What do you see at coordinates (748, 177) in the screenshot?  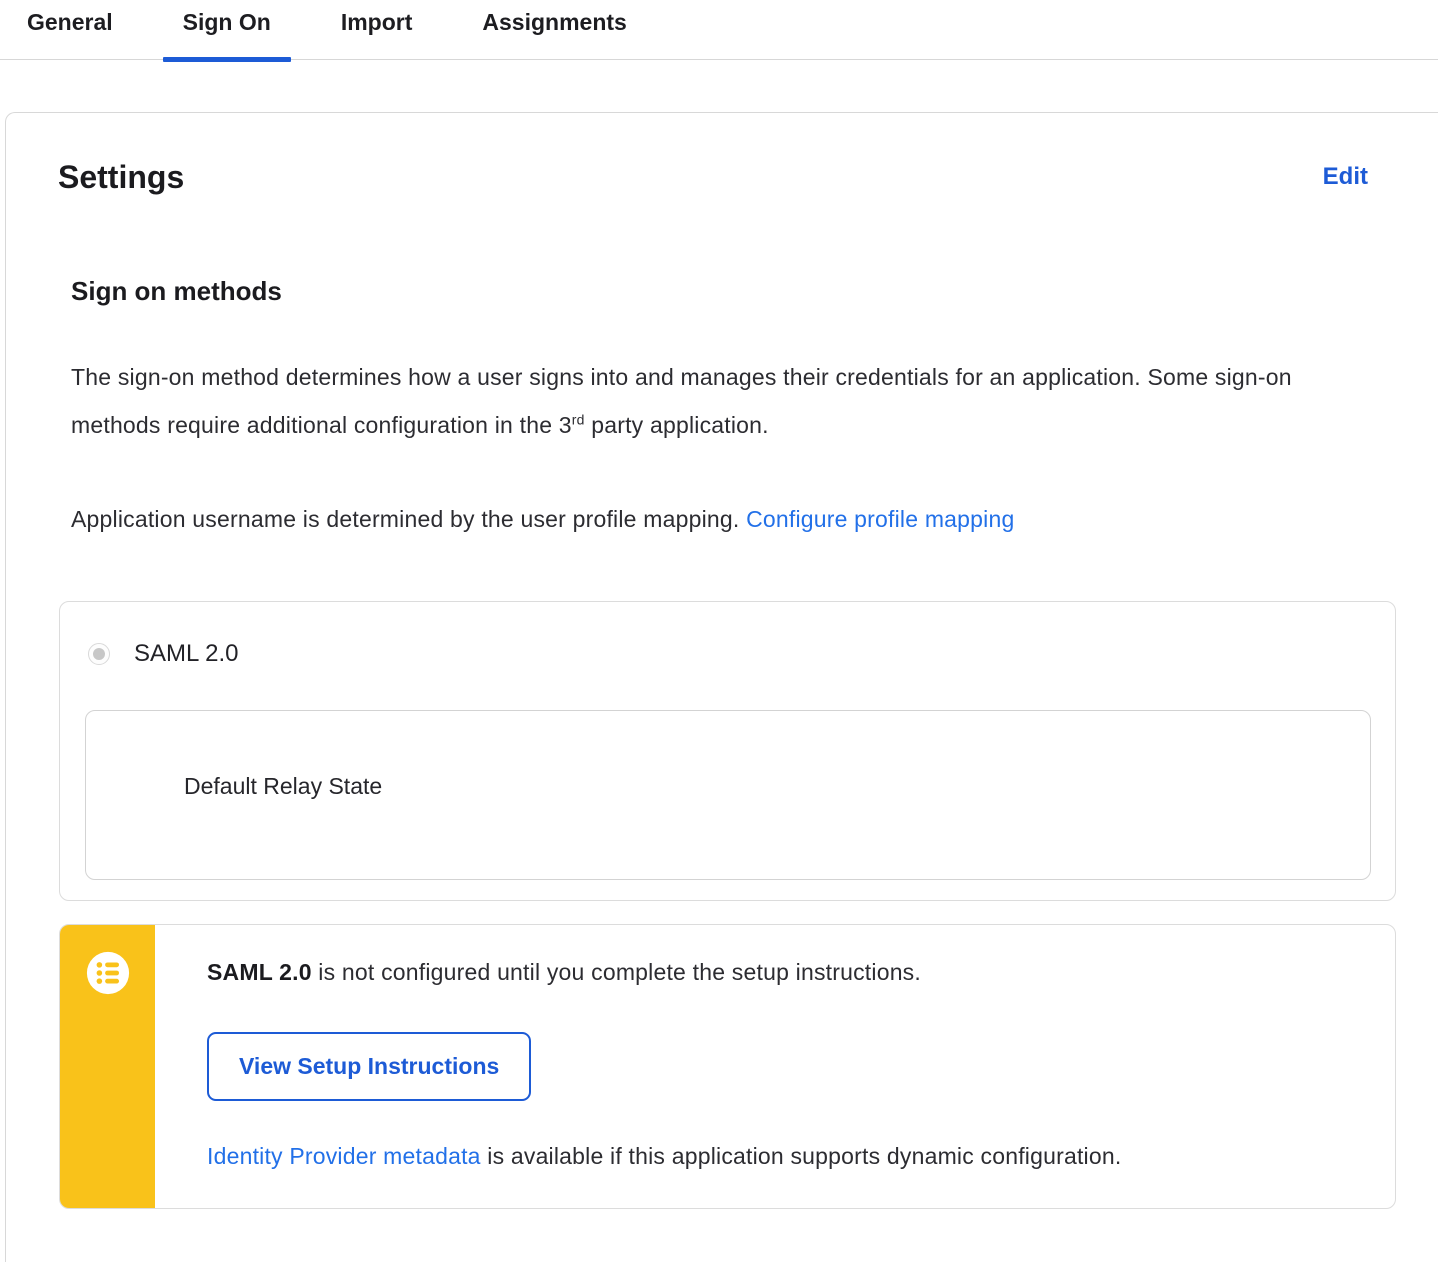 I see `settings-card-header: Settings Edit` at bounding box center [748, 177].